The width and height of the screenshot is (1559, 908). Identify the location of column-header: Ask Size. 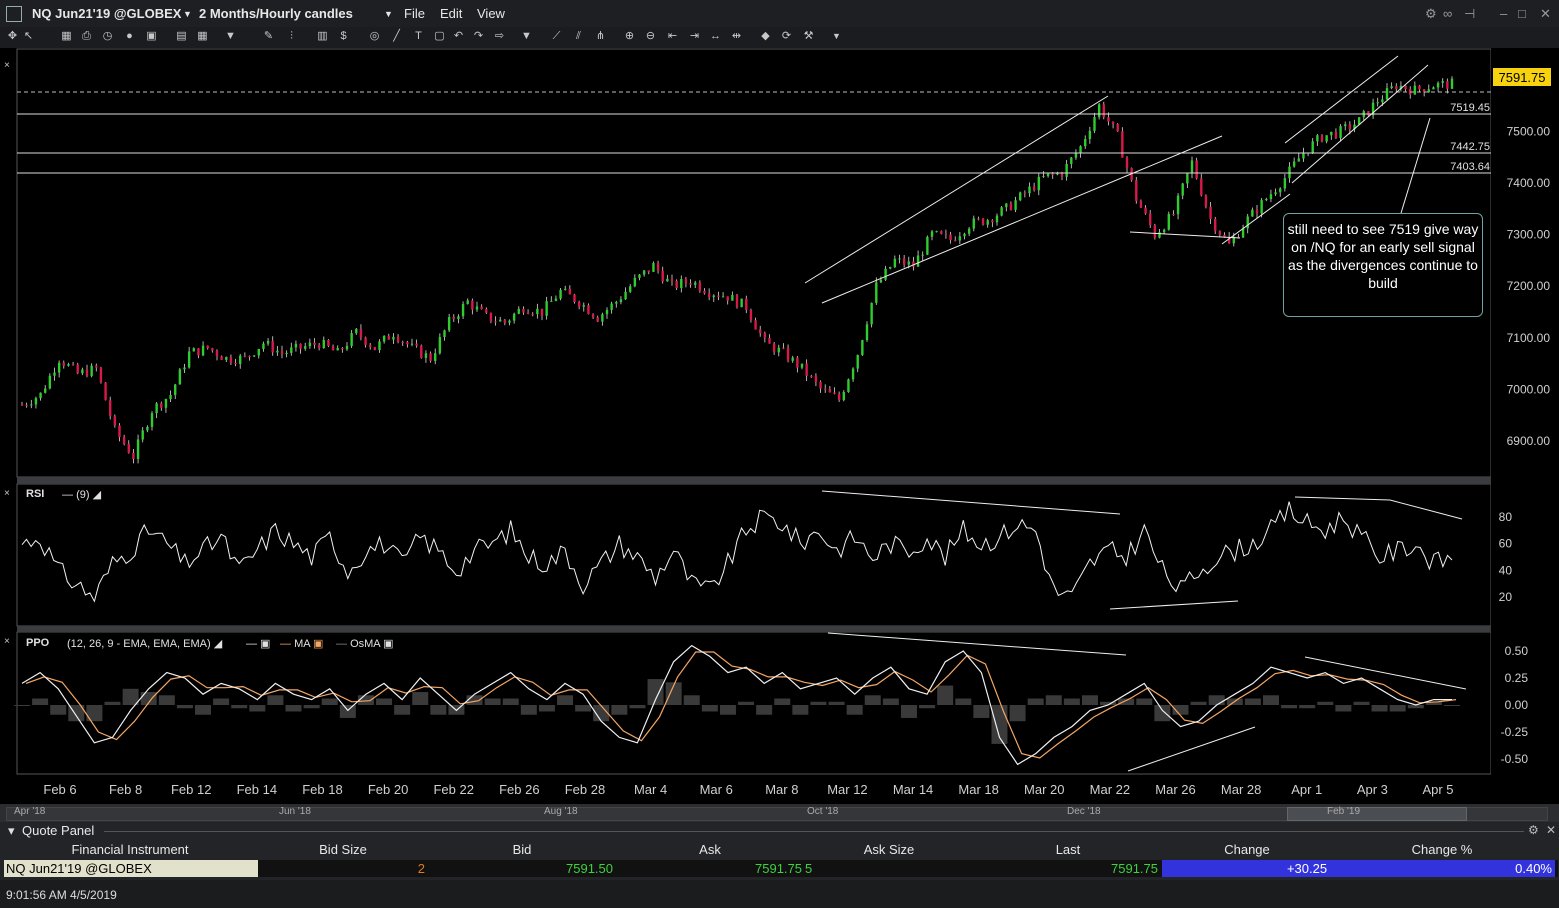
(889, 849).